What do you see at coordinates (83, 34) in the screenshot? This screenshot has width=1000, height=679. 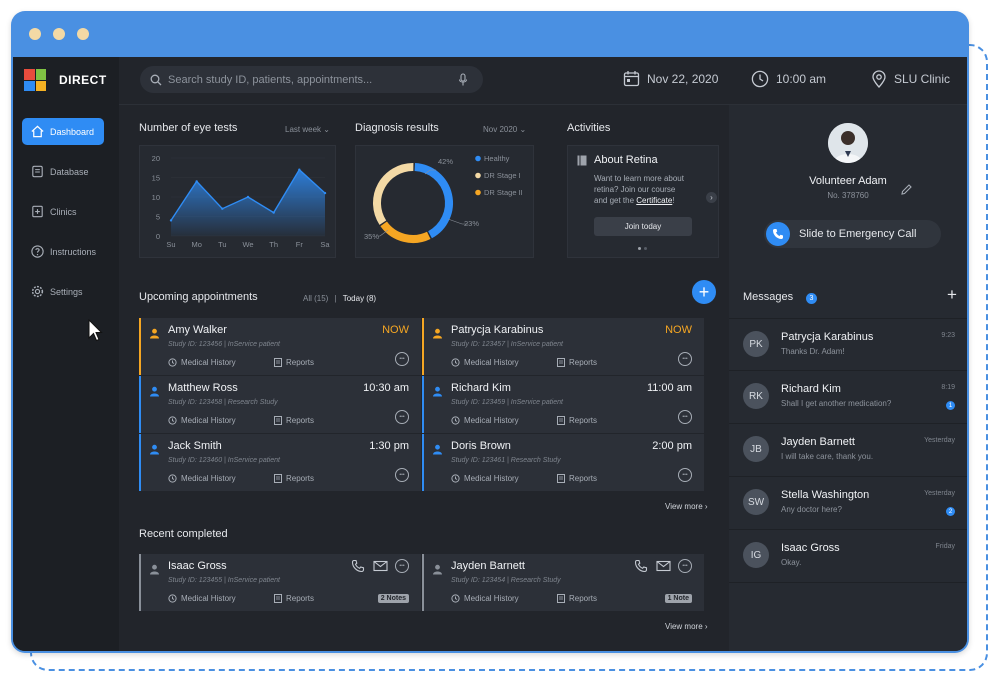 I see `window-dot-maximize` at bounding box center [83, 34].